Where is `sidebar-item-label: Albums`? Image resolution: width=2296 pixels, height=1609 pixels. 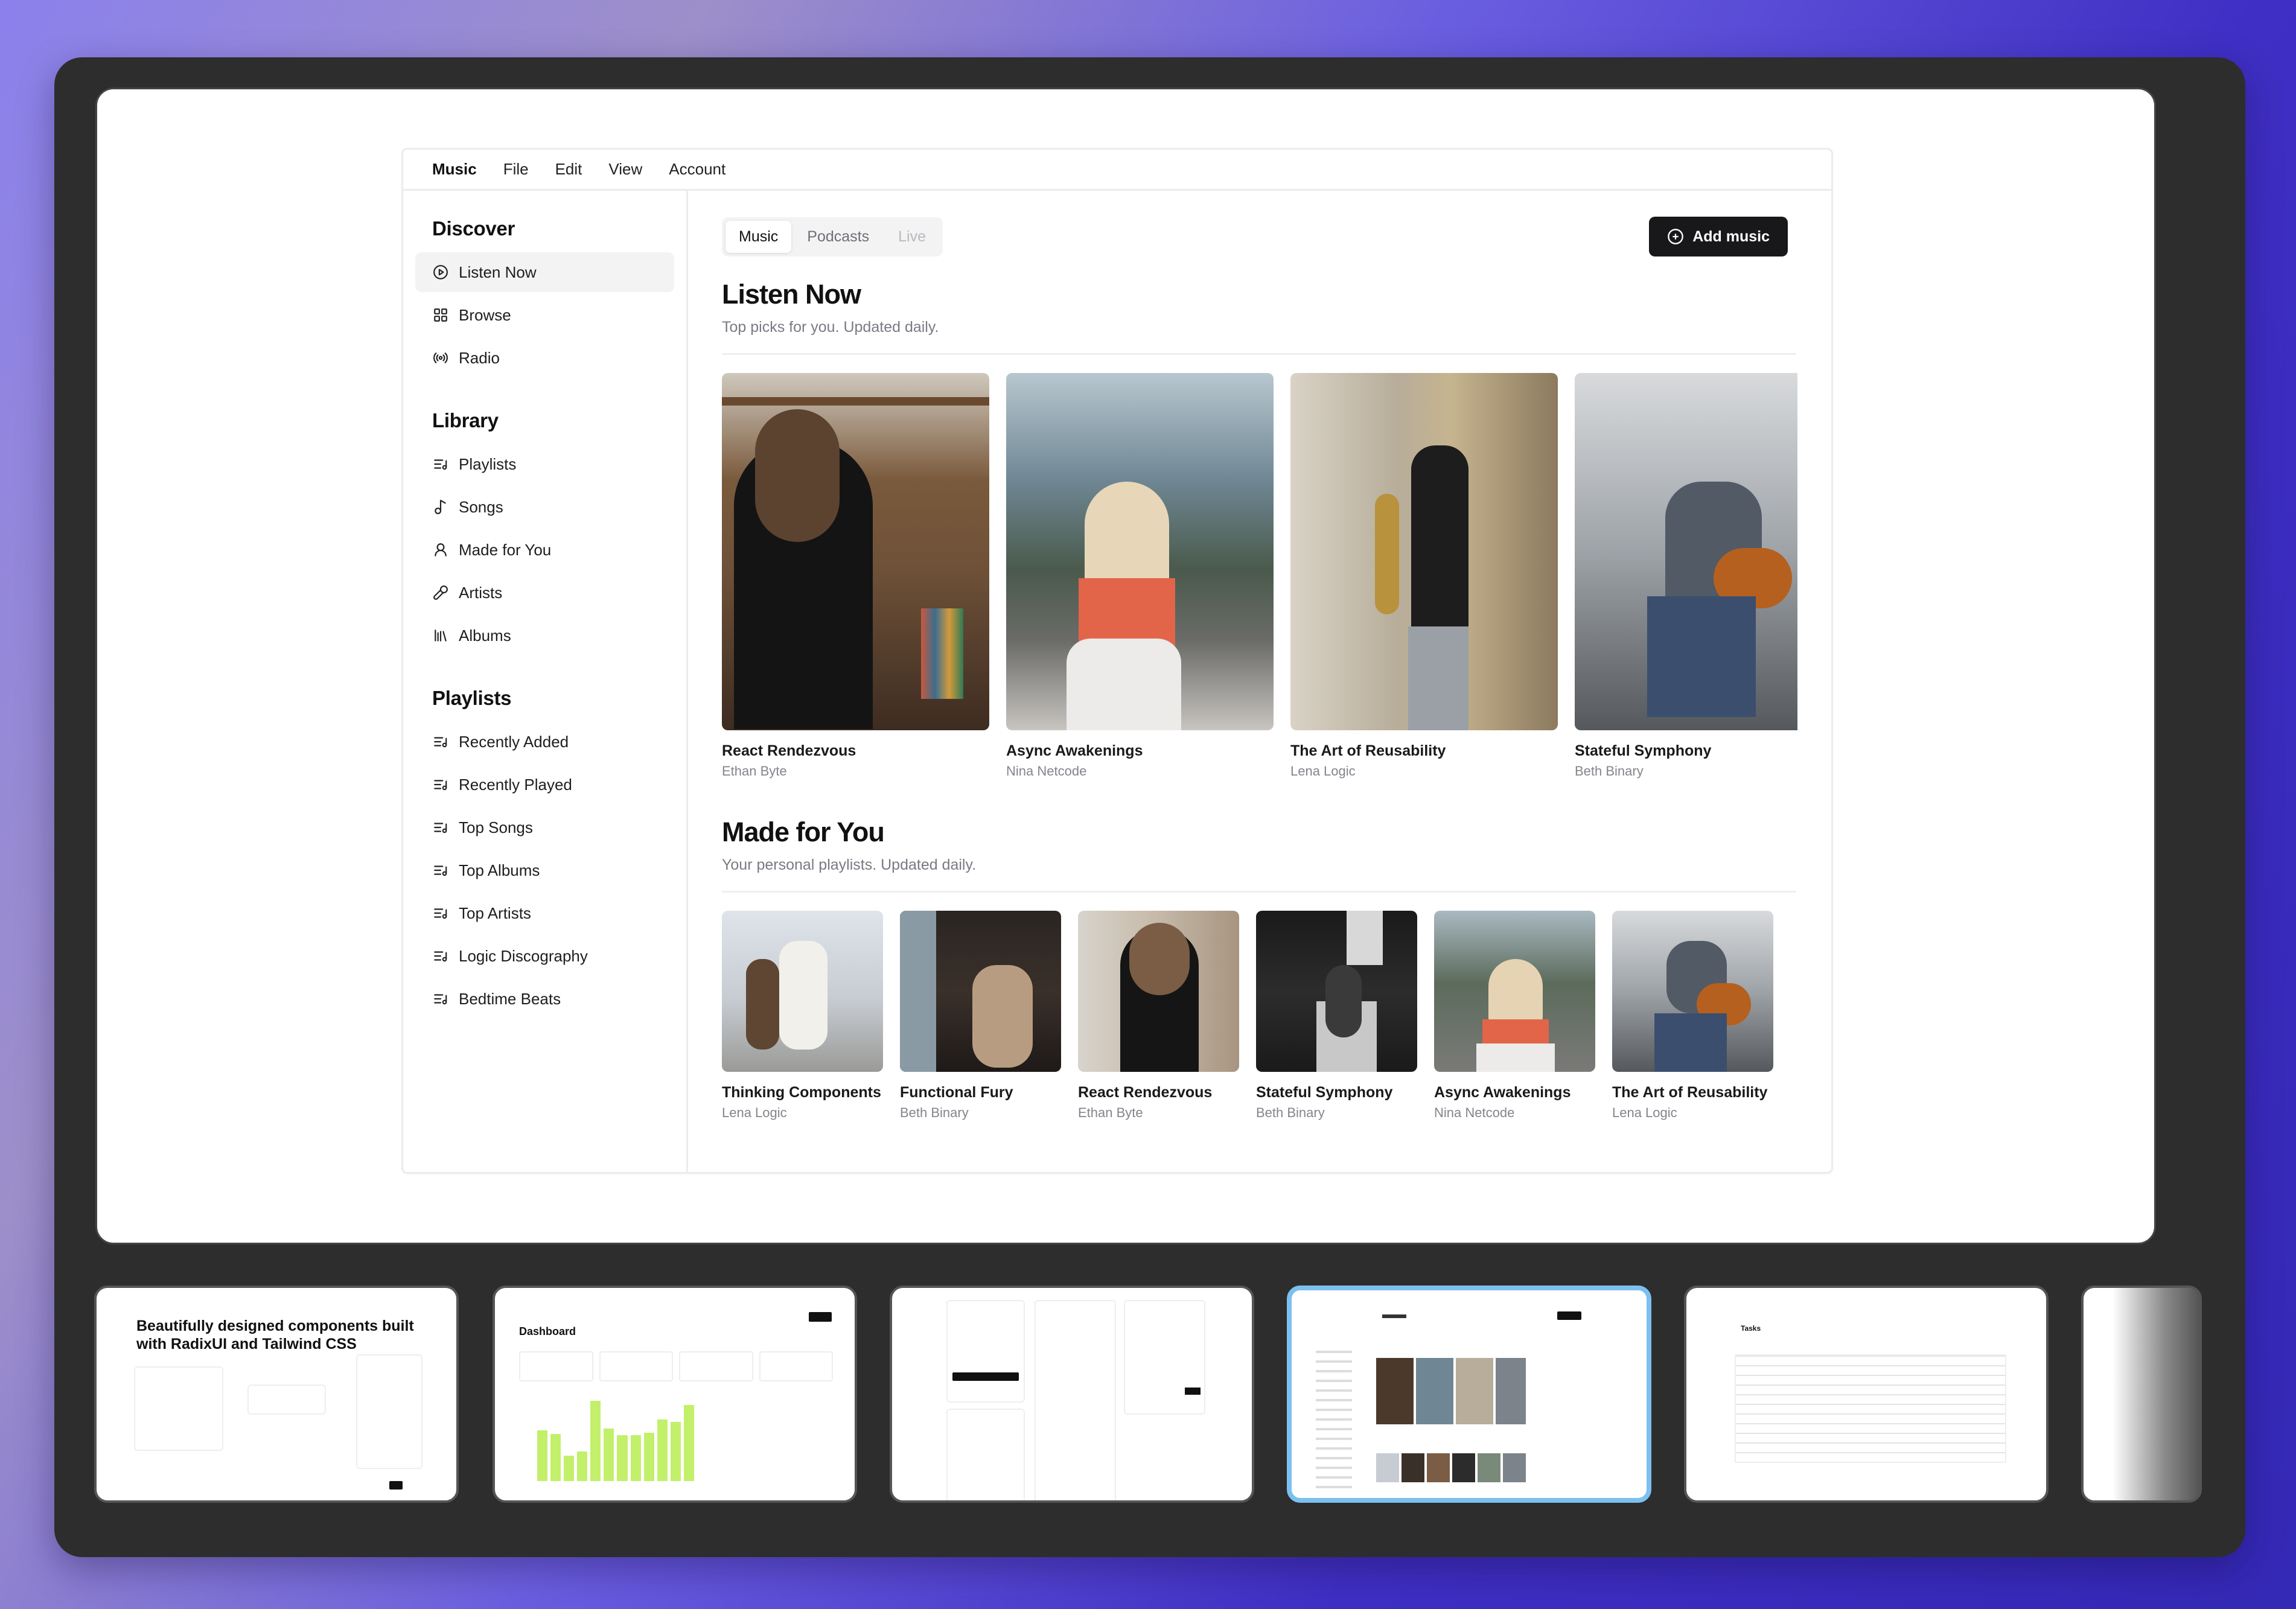
sidebar-item-label: Albums is located at coordinates (485, 635).